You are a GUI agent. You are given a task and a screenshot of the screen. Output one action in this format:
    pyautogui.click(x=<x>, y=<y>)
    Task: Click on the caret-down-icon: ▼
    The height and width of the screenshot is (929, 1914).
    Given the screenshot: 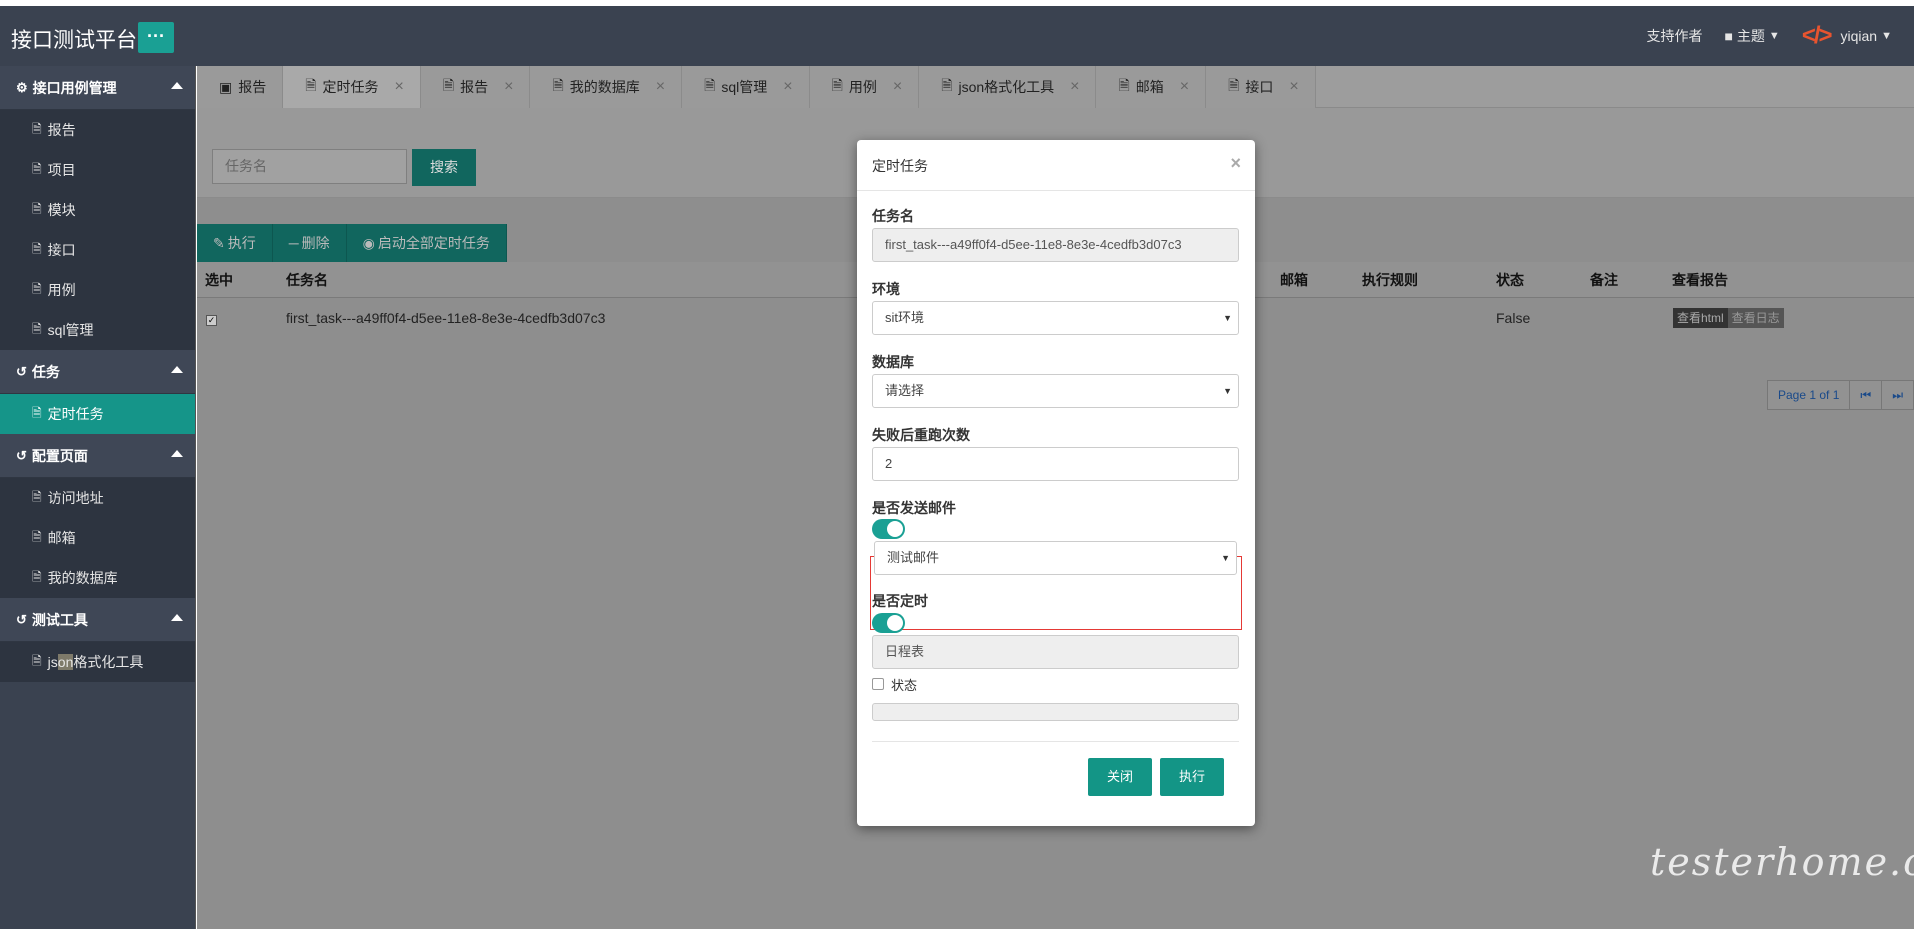 What is the action you would take?
    pyautogui.click(x=1774, y=36)
    